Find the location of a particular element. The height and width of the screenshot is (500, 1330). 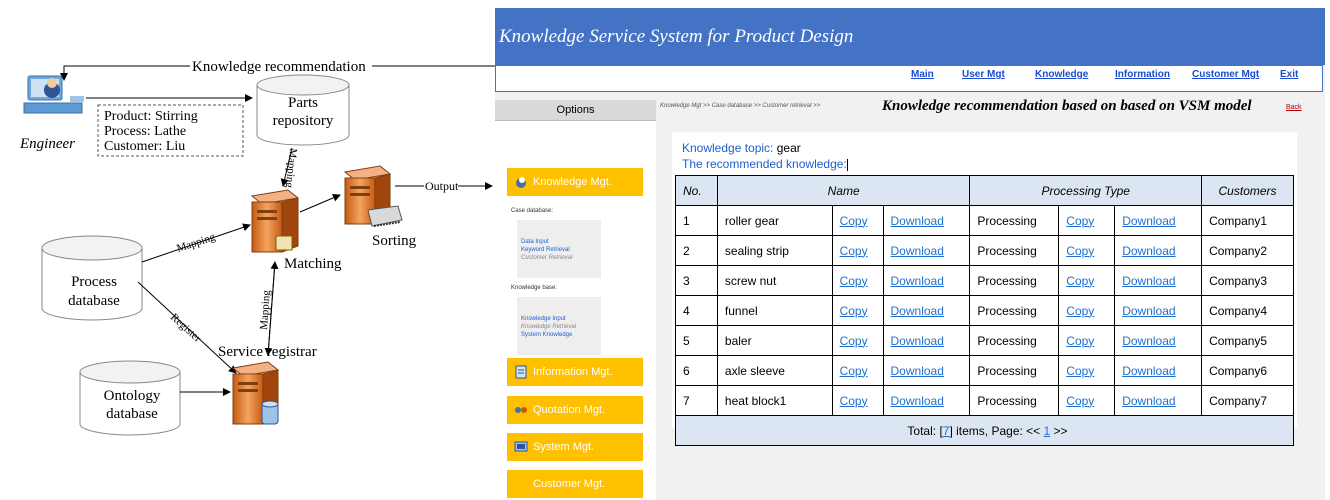

row-name: funnel is located at coordinates (741, 310).